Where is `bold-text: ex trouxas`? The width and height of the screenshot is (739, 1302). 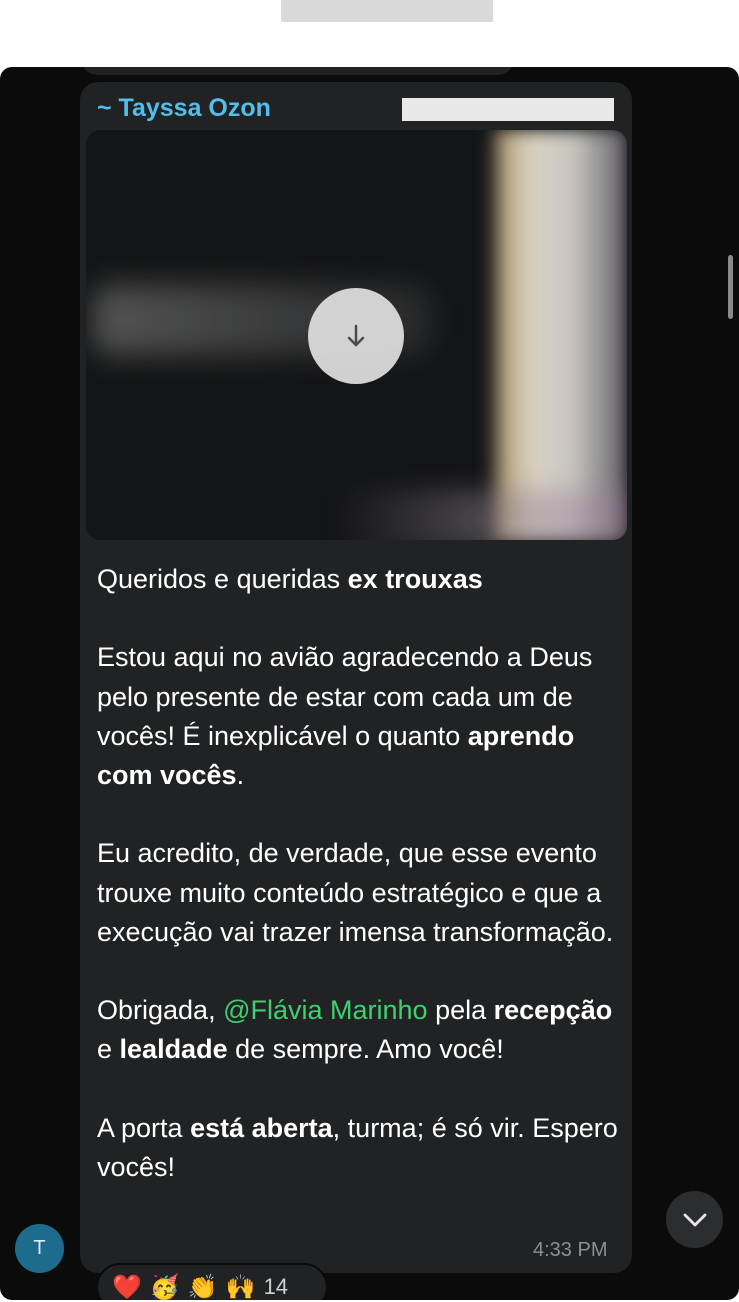 bold-text: ex trouxas is located at coordinates (415, 579).